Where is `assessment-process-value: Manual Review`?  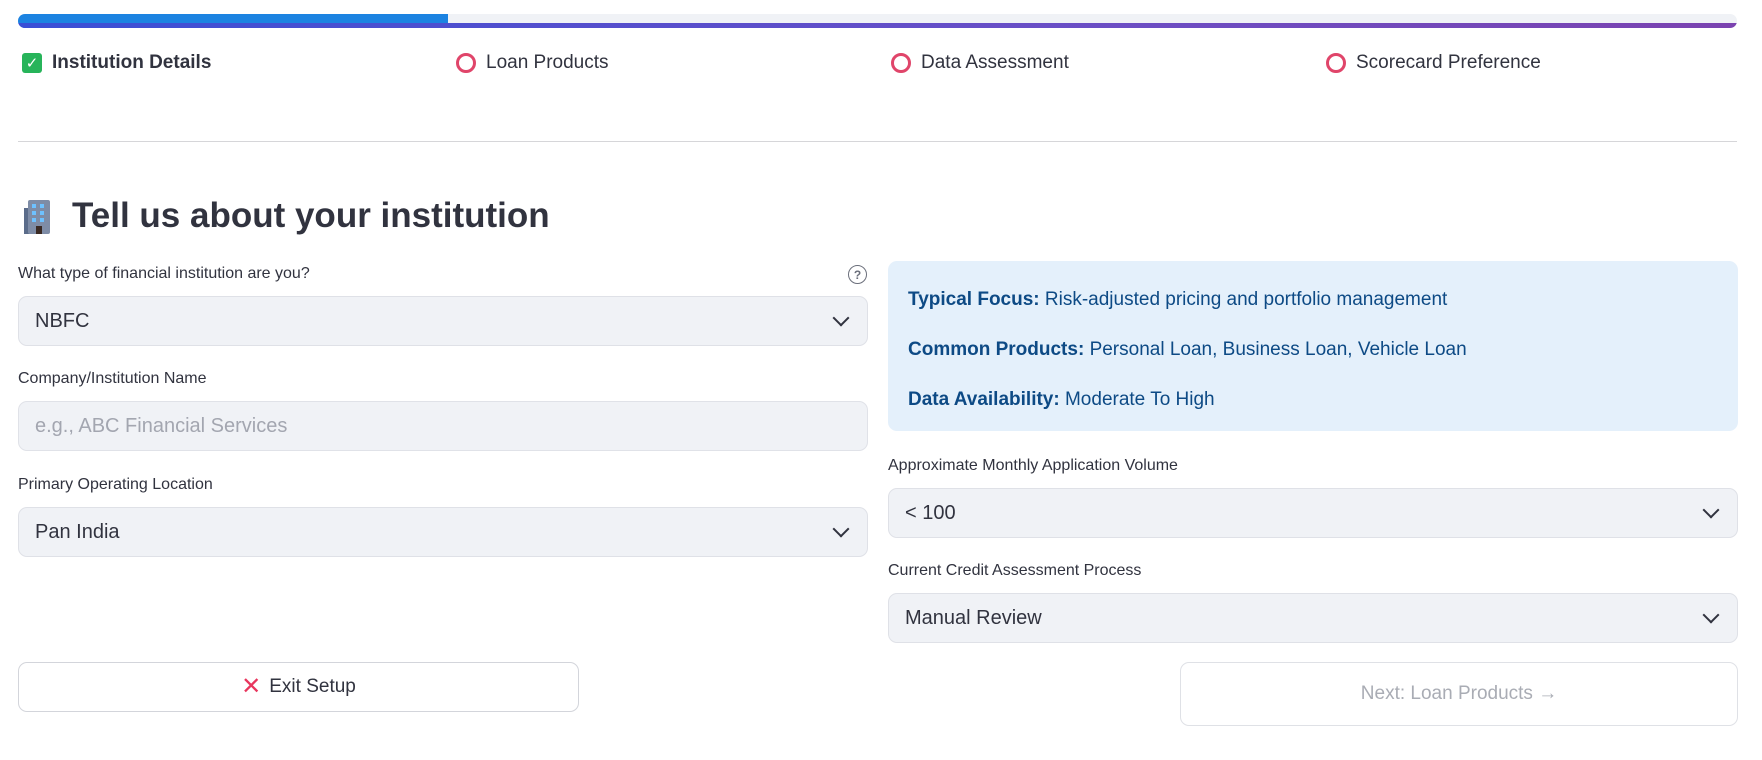
assessment-process-value: Manual Review is located at coordinates (973, 617).